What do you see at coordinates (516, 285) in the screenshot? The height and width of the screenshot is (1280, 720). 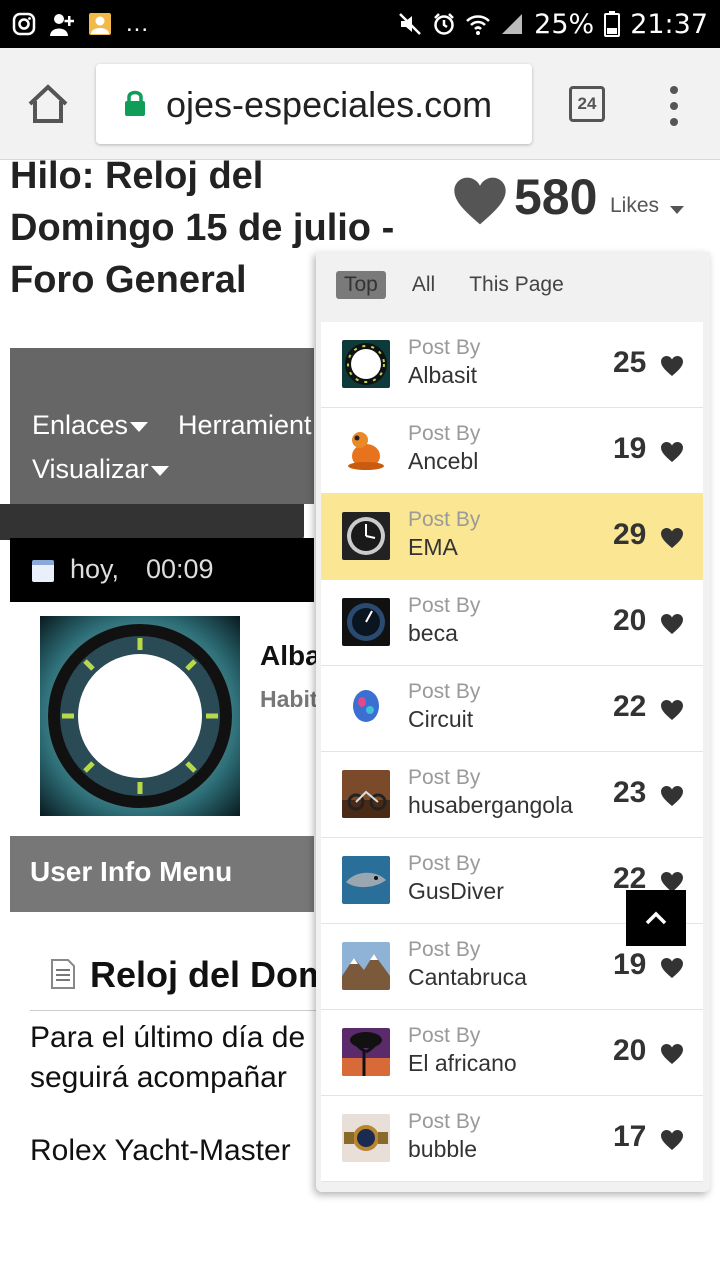 I see `tab-this-page: This Page` at bounding box center [516, 285].